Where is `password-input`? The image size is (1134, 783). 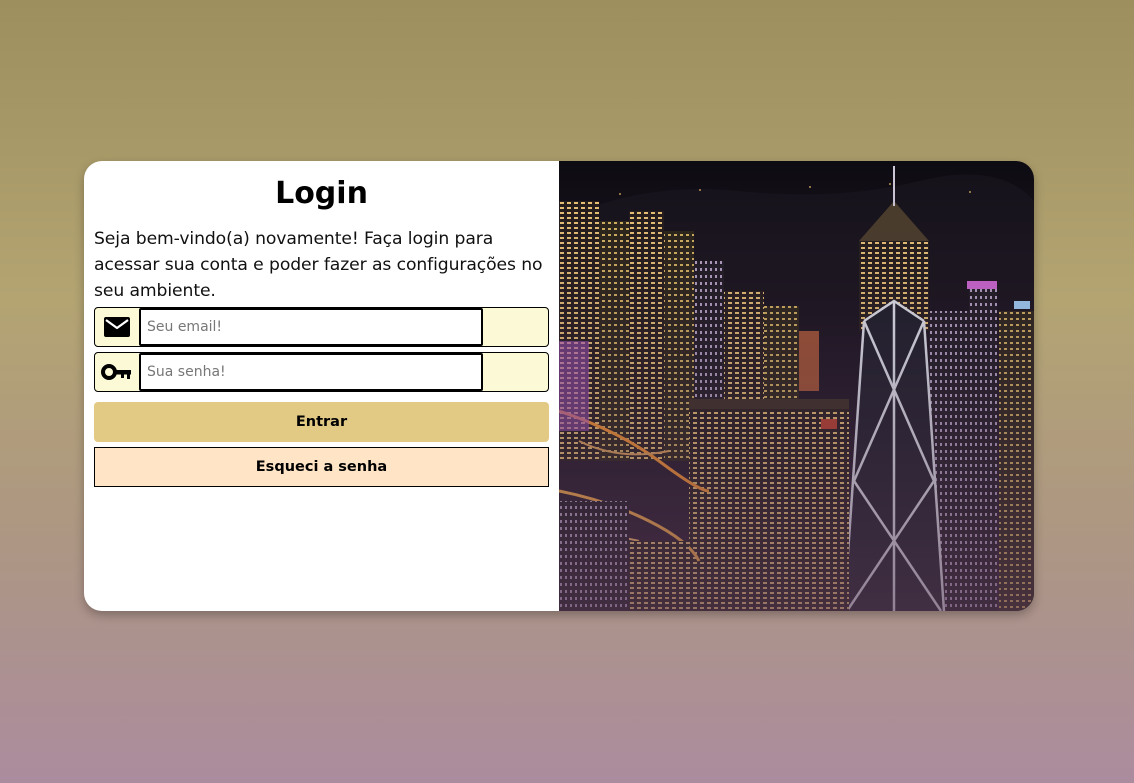
password-input is located at coordinates (311, 372).